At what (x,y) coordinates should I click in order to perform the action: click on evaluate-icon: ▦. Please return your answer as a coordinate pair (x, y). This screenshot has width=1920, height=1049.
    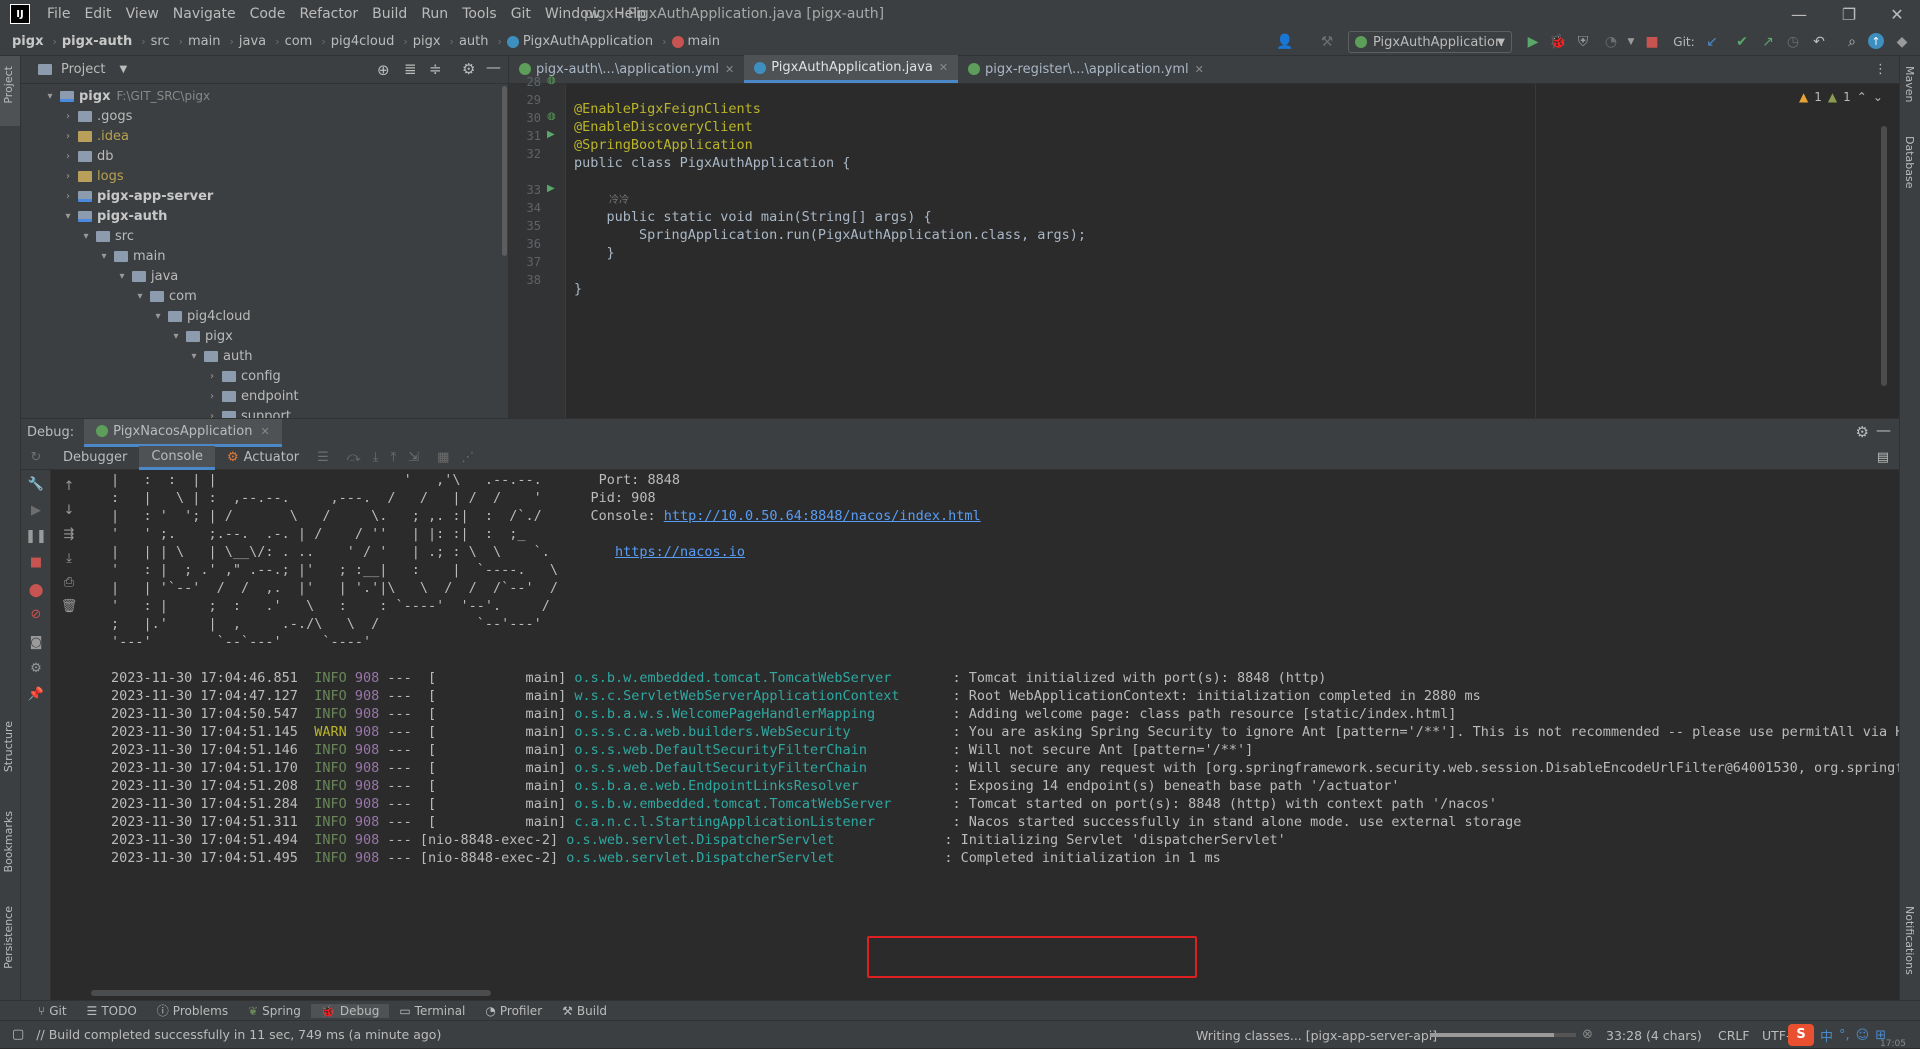
    Looking at the image, I should click on (443, 457).